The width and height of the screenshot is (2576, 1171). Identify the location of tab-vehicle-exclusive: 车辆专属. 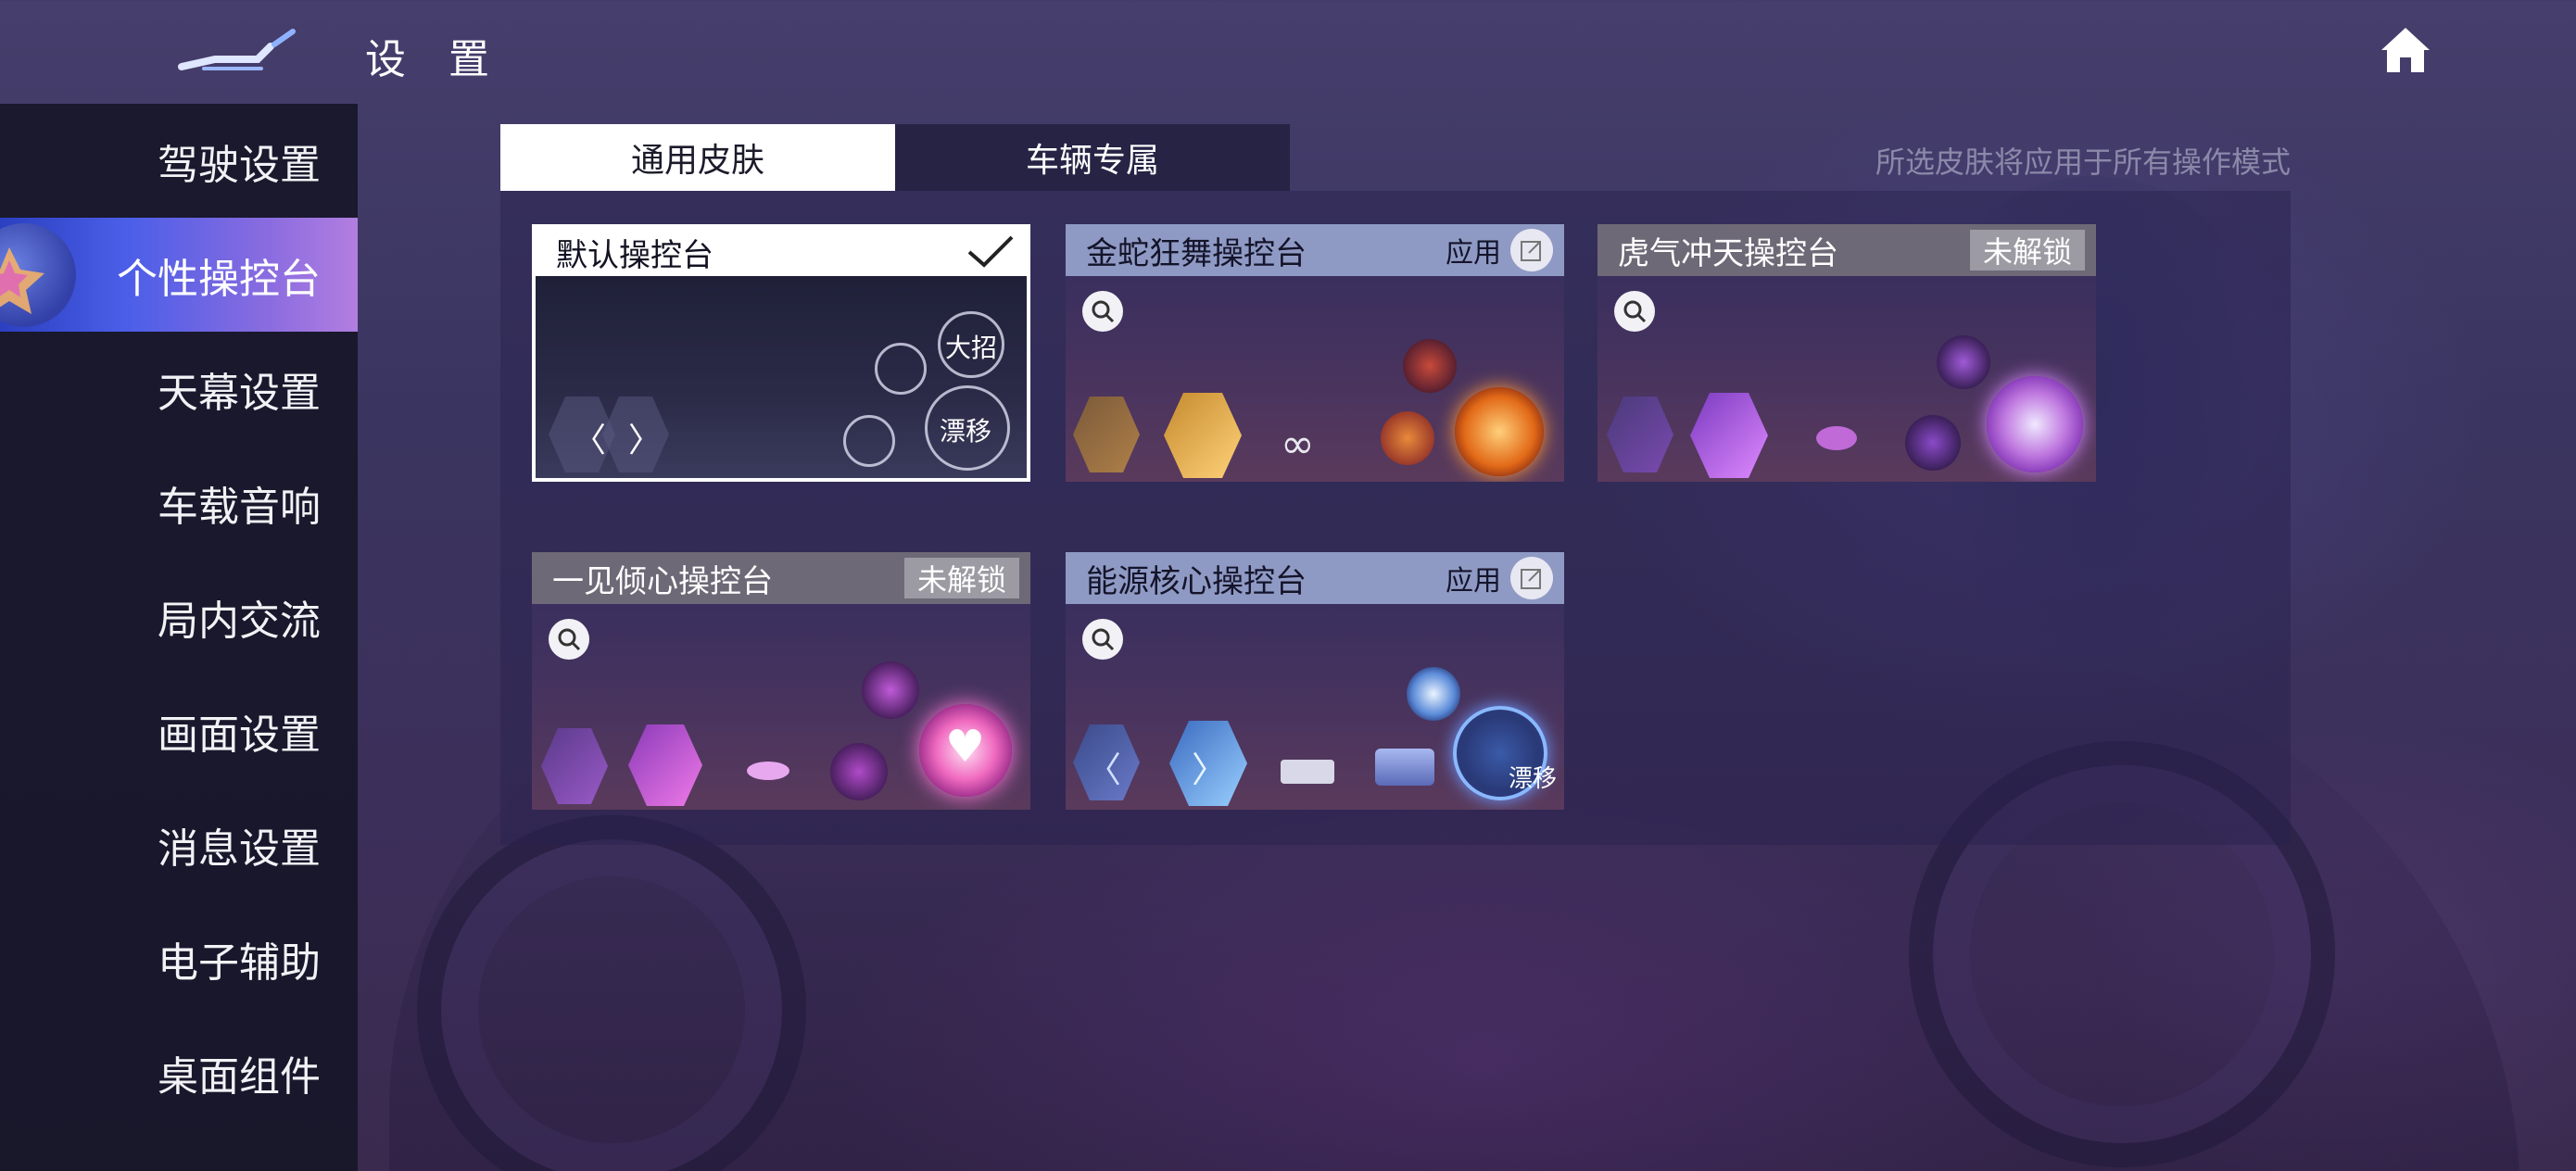
(1092, 158).